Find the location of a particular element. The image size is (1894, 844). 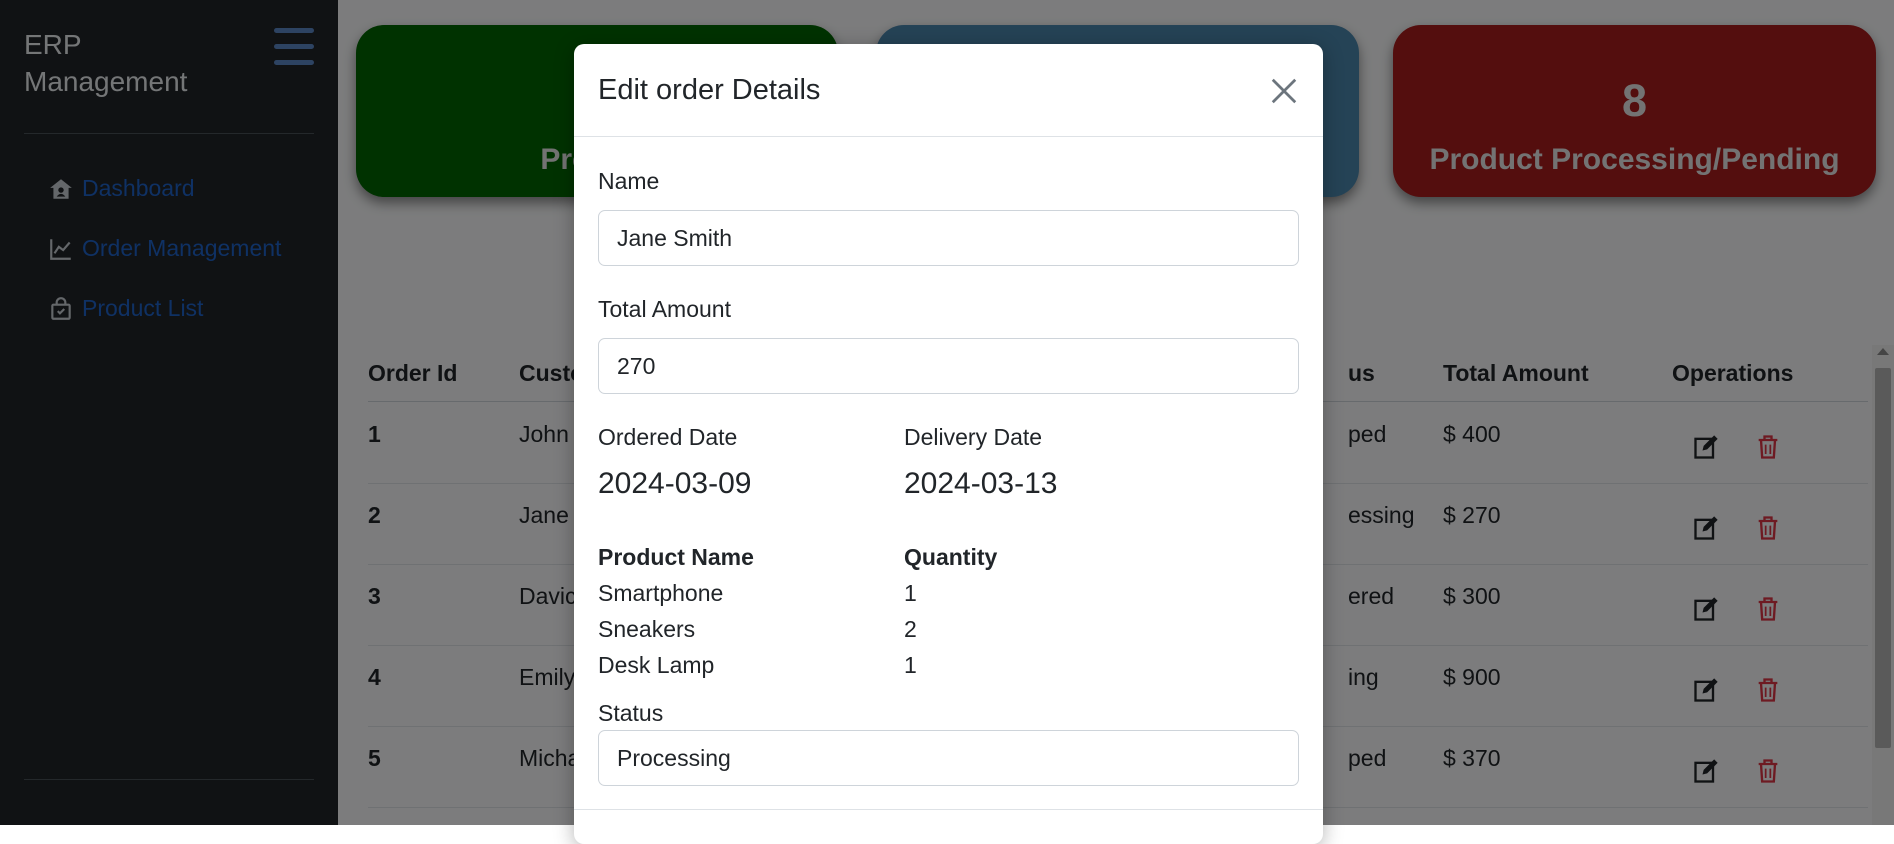

modal-title: Edit order Details is located at coordinates (709, 90).